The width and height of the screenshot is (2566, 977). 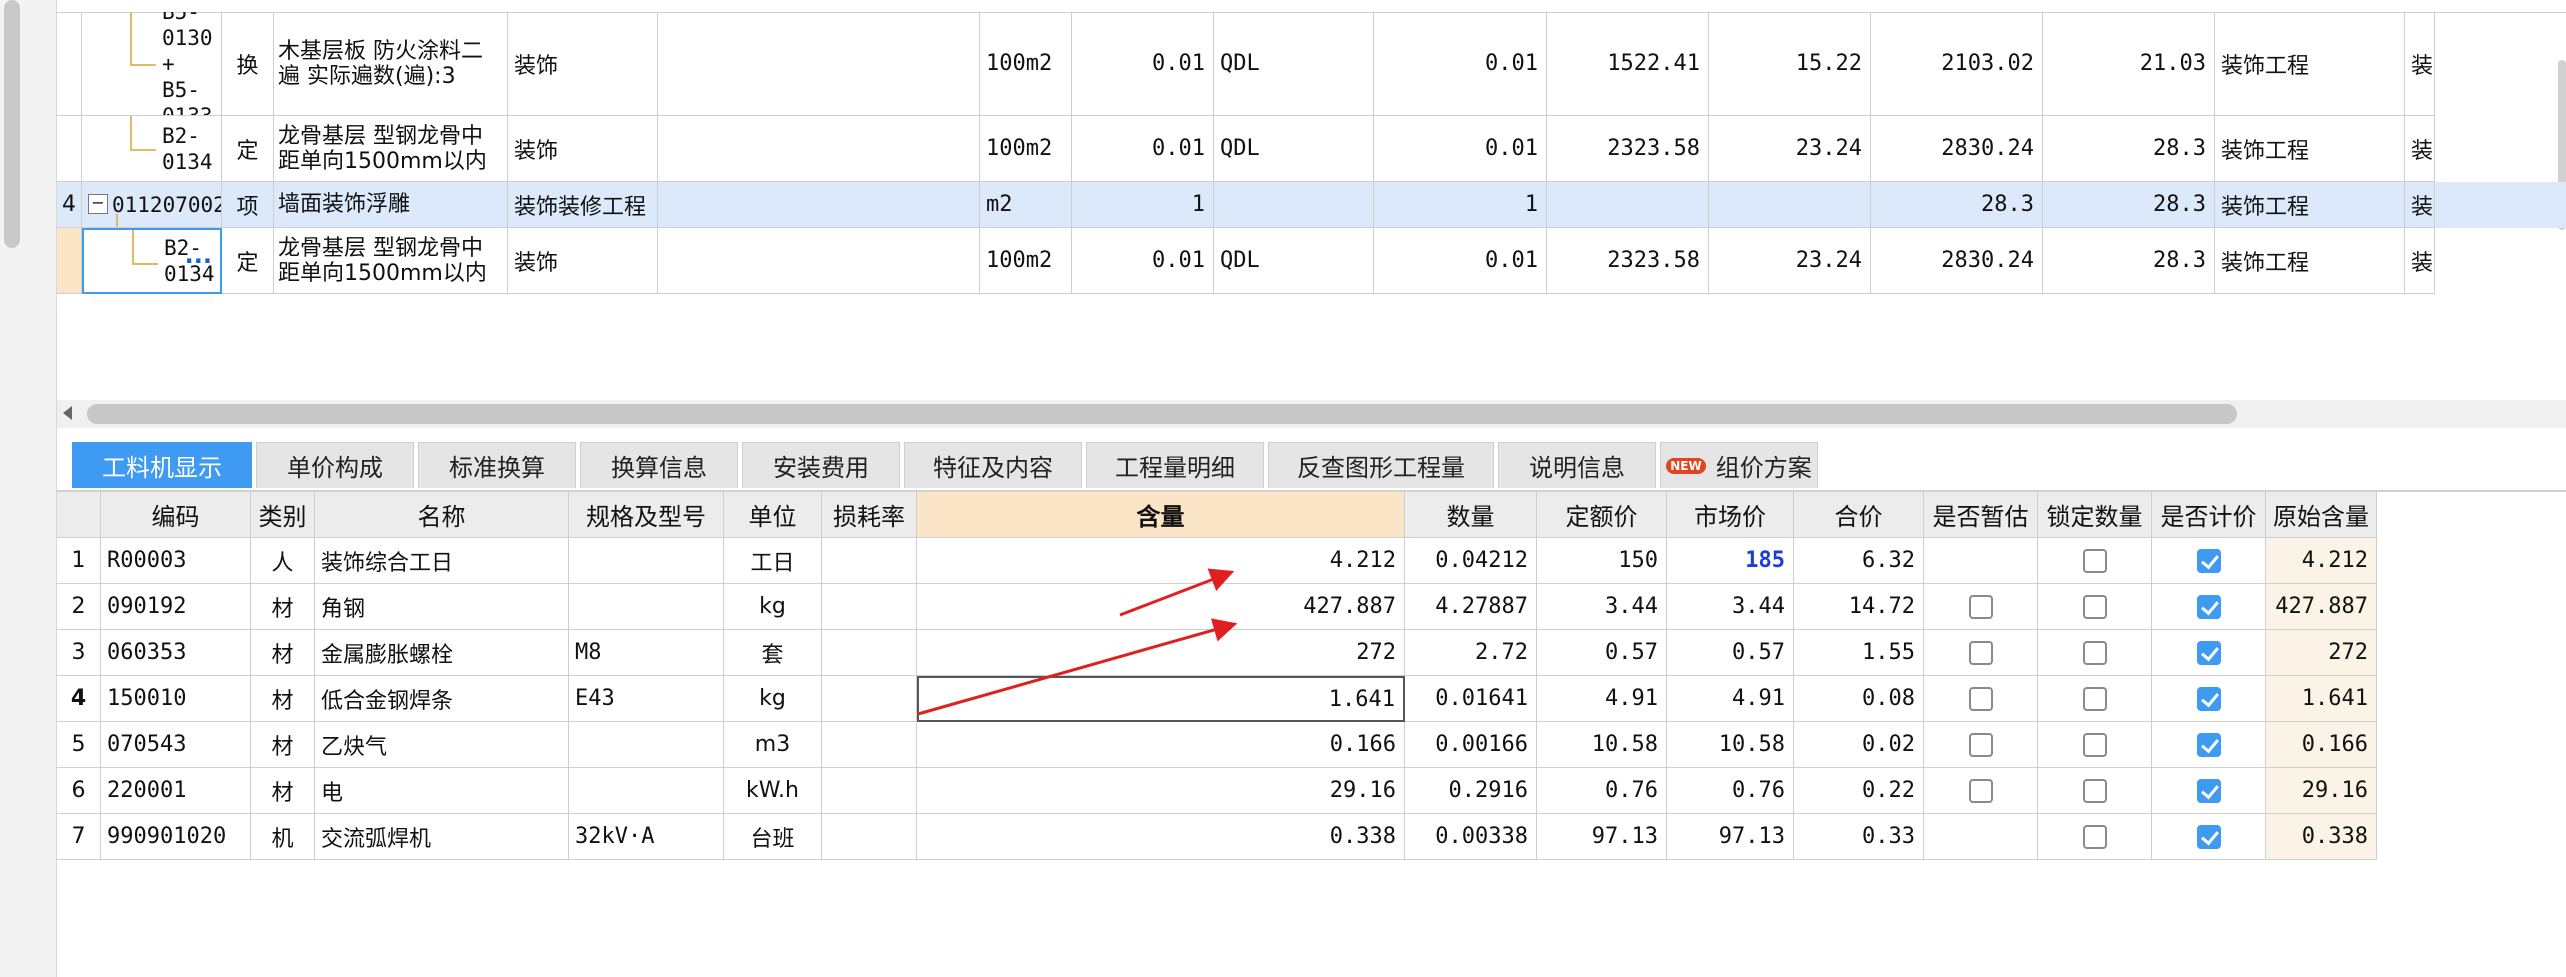 What do you see at coordinates (152, 149) in the screenshot?
I see `cell-code: B2-0134` at bounding box center [152, 149].